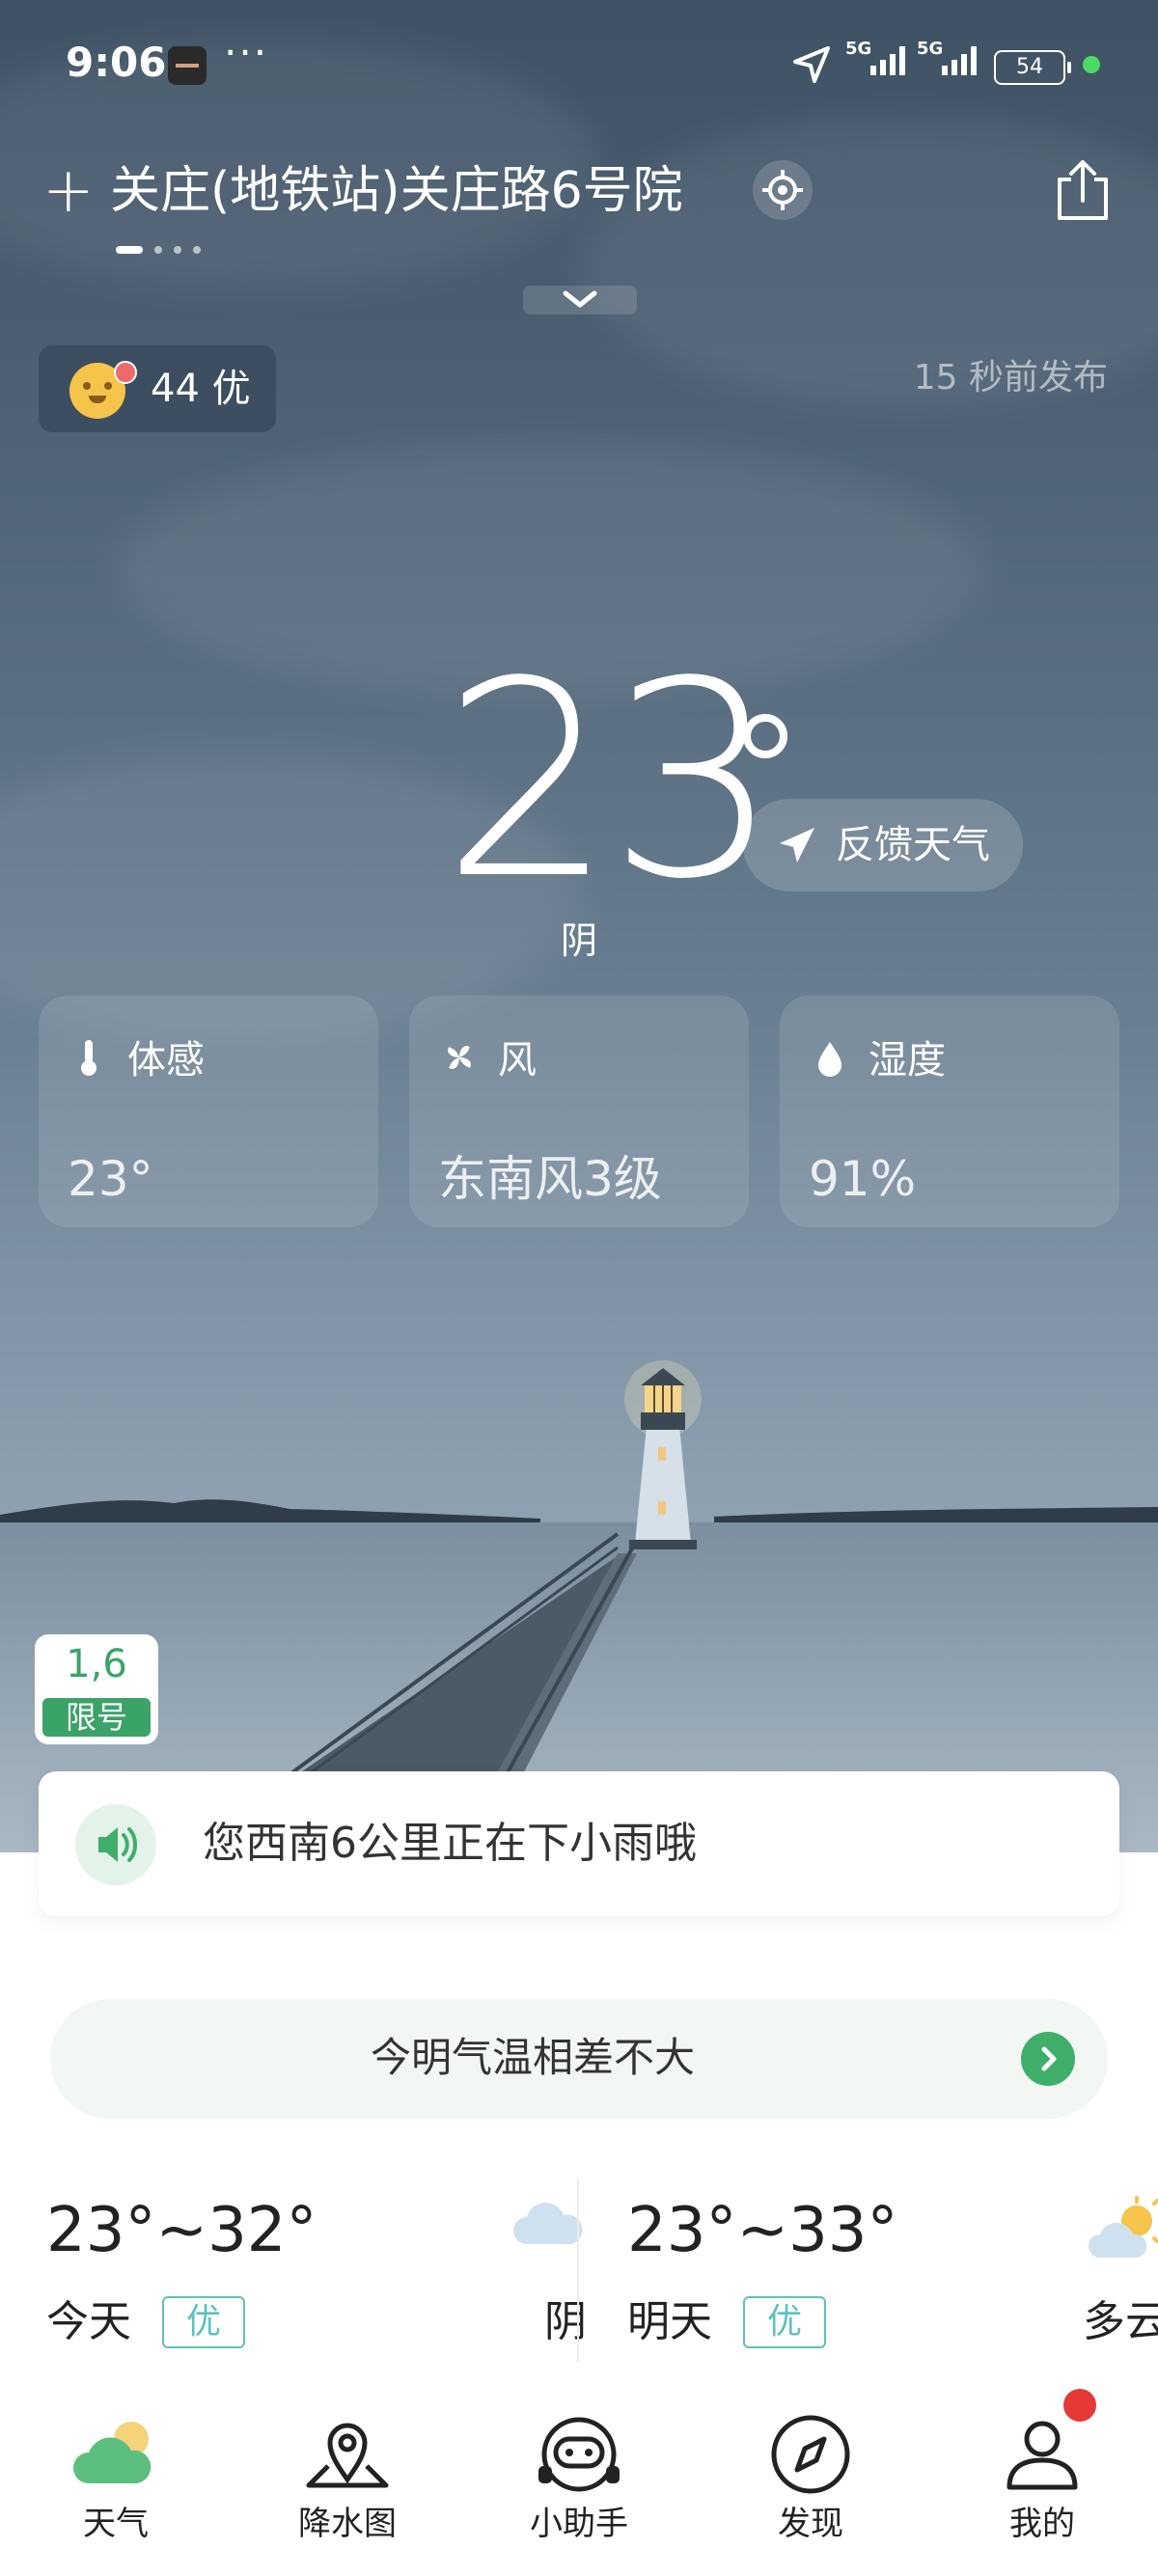 The image size is (1158, 2576). I want to click on today-range: 23°~32°, so click(181, 2231).